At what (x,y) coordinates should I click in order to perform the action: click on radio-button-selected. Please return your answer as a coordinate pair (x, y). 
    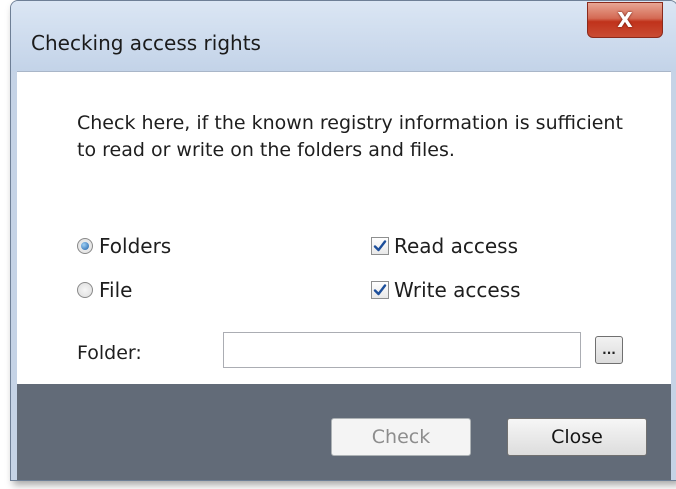
    Looking at the image, I should click on (85, 246).